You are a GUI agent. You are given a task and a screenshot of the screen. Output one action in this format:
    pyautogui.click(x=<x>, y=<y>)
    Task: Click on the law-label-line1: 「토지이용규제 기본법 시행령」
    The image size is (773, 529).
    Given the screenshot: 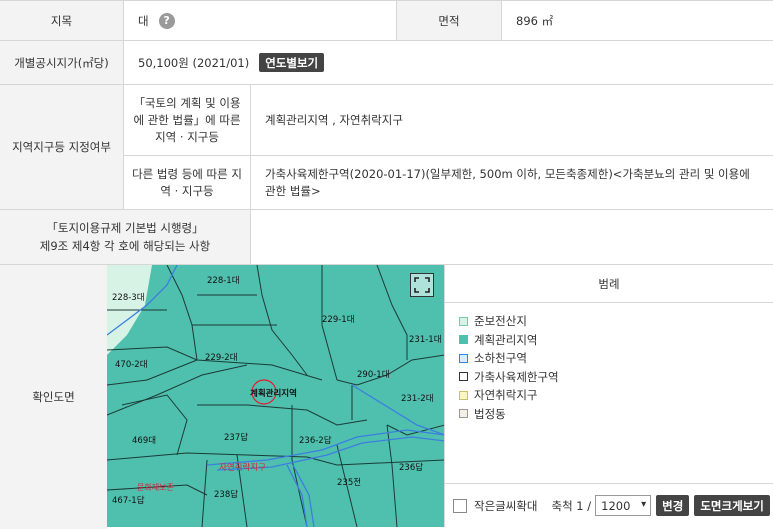 What is the action you would take?
    pyautogui.click(x=125, y=228)
    